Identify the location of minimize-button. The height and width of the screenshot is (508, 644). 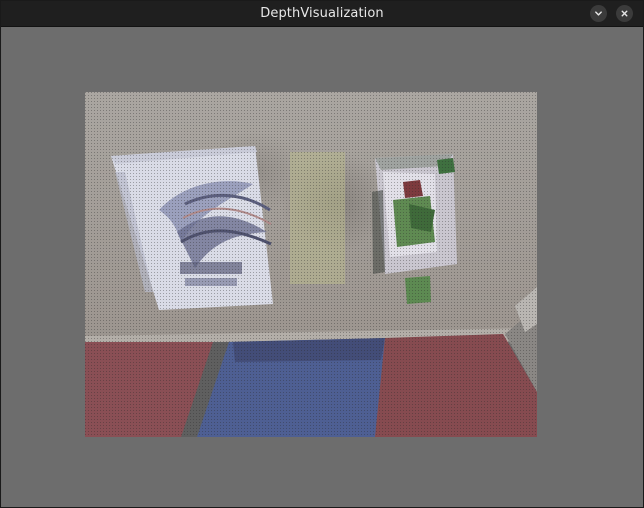
(598, 13).